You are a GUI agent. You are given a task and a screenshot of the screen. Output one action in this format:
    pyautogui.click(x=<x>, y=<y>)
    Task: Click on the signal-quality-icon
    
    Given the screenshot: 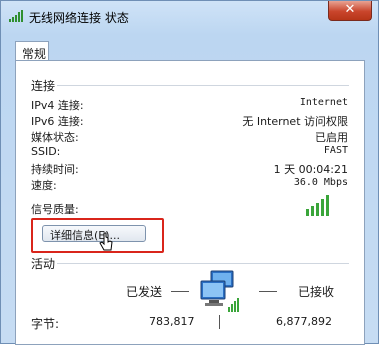 What is the action you would take?
    pyautogui.click(x=317, y=205)
    